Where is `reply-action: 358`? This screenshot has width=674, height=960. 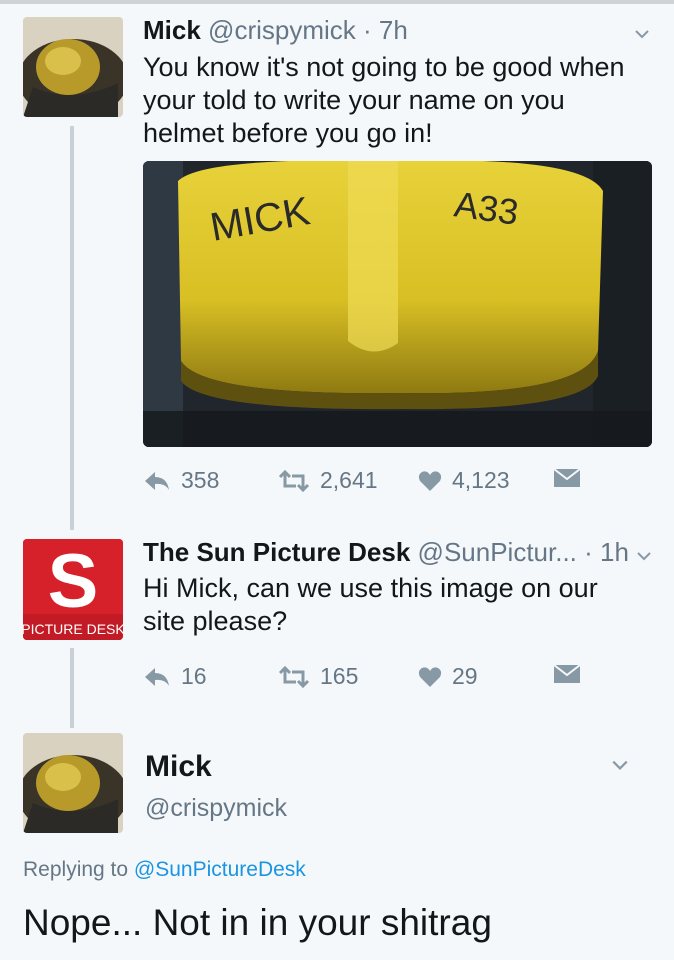 reply-action: 358 is located at coordinates (181, 480).